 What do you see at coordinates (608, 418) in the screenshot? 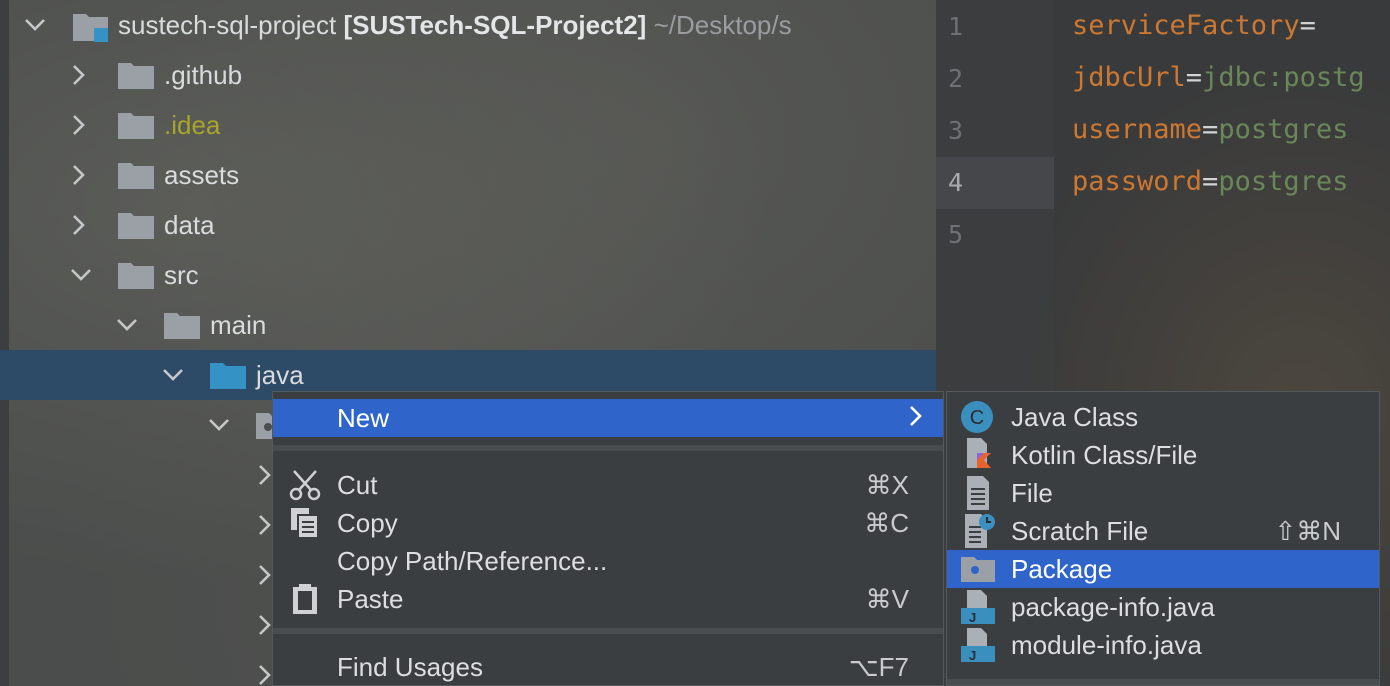
I see `menu-item-new: New` at bounding box center [608, 418].